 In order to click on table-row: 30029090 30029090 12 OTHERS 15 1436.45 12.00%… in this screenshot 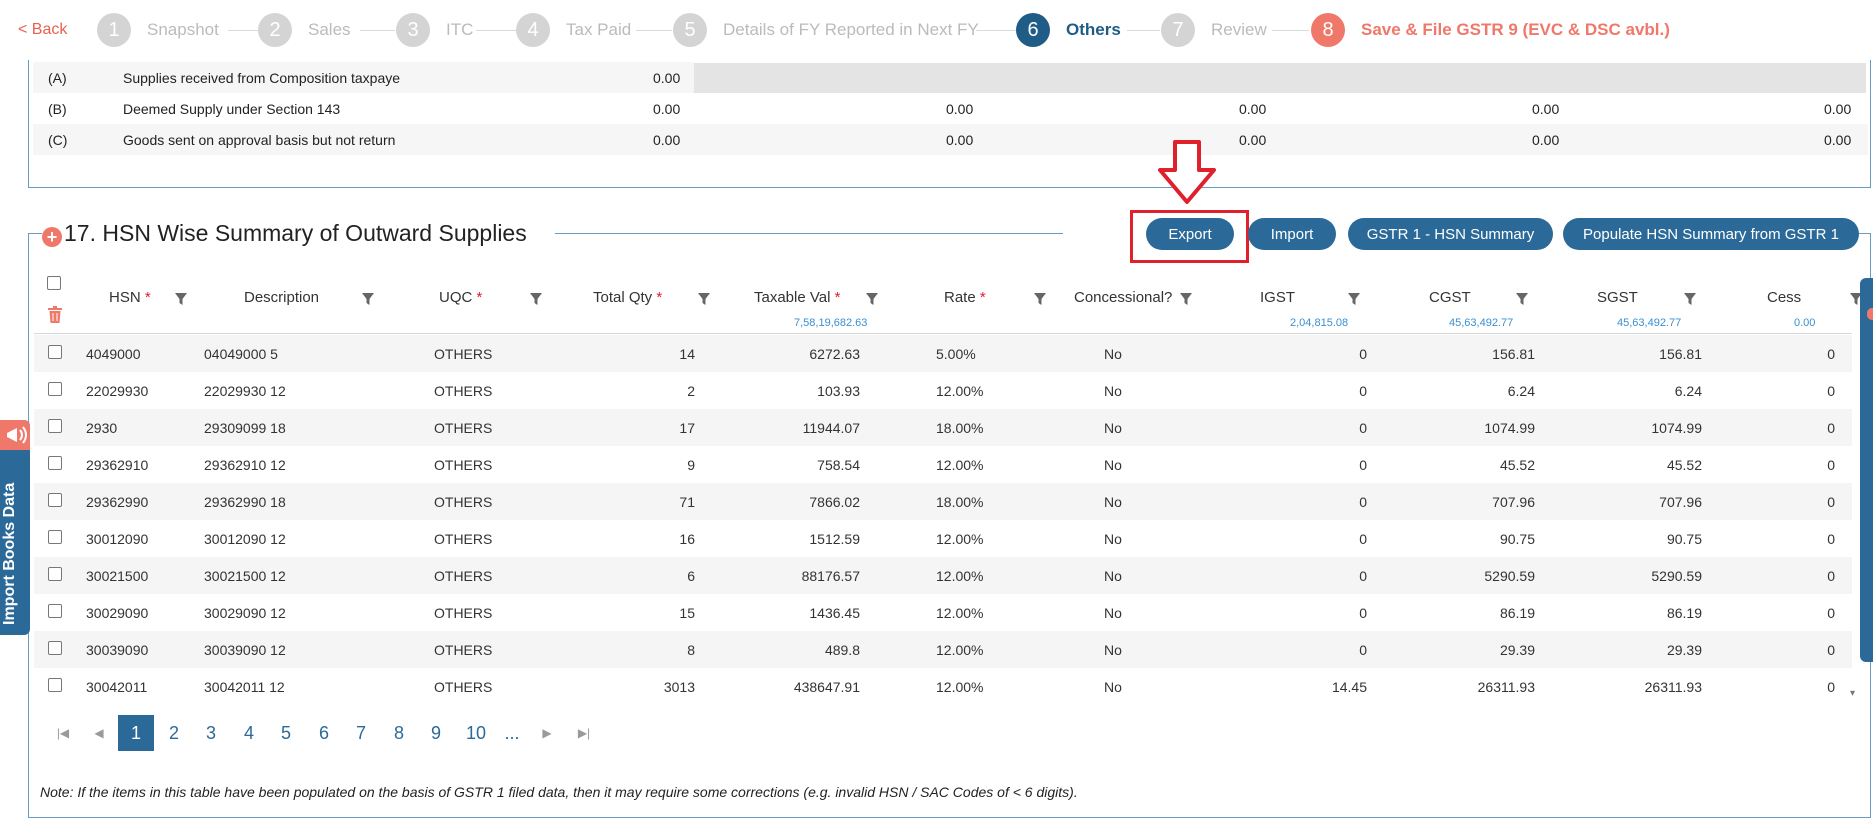, I will do `click(943, 612)`.